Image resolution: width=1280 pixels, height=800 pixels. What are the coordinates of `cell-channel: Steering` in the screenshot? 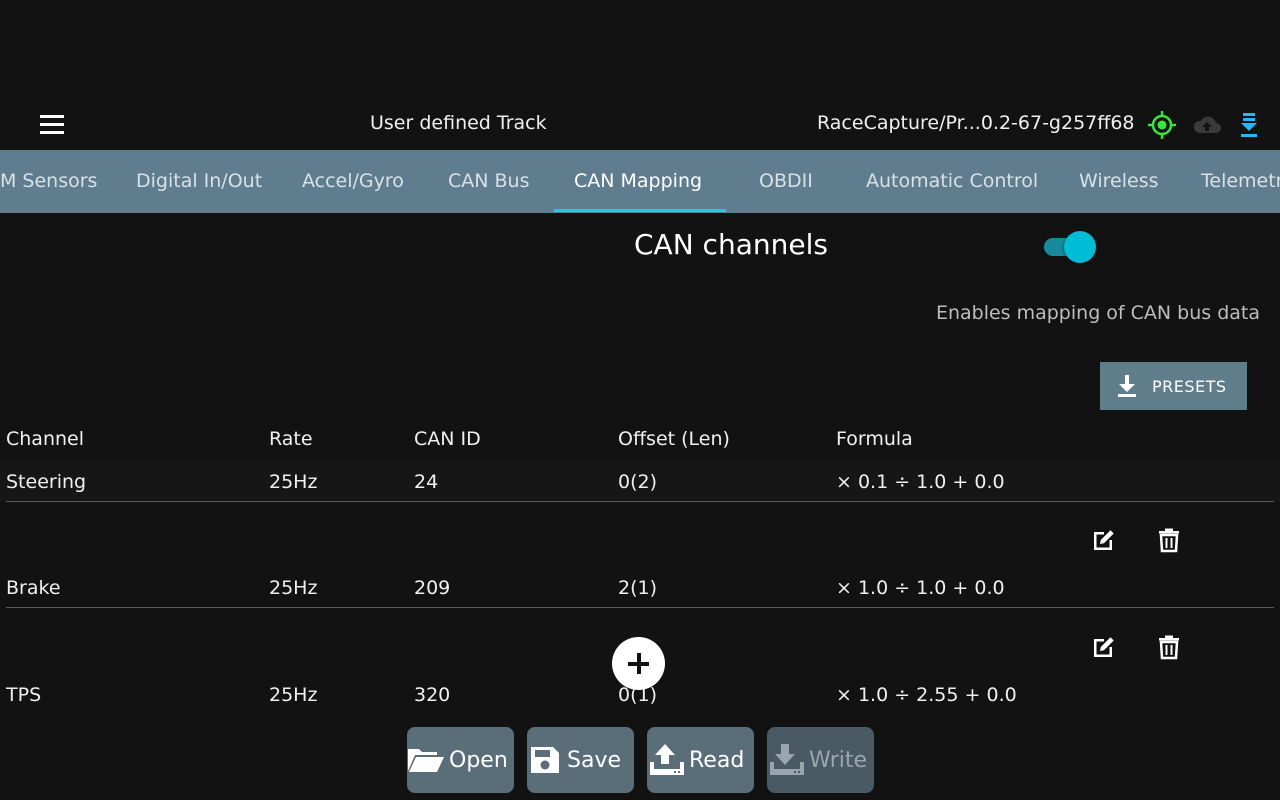 It's located at (46, 482).